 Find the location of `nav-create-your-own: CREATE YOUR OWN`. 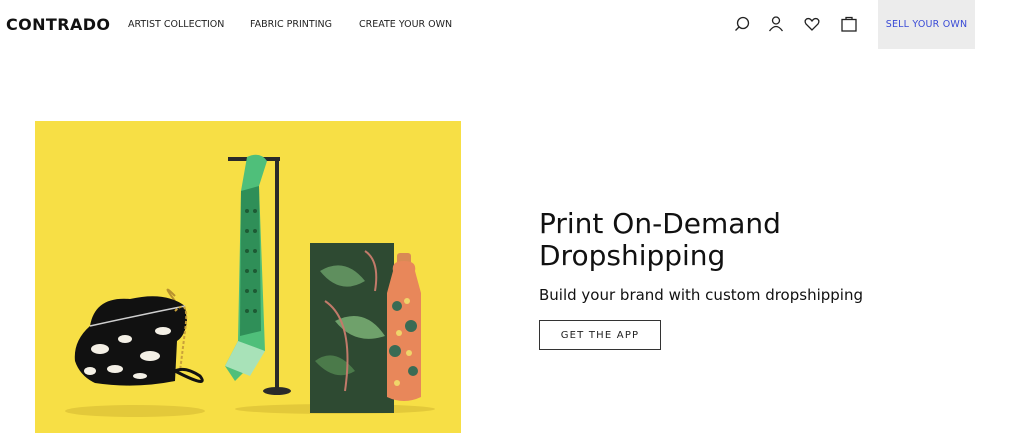

nav-create-your-own: CREATE YOUR OWN is located at coordinates (405, 24).